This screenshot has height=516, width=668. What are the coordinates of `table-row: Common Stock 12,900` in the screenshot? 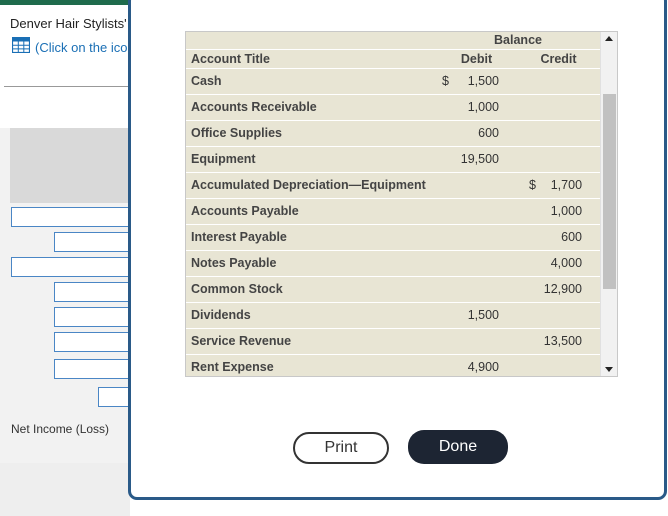 It's located at (393, 289).